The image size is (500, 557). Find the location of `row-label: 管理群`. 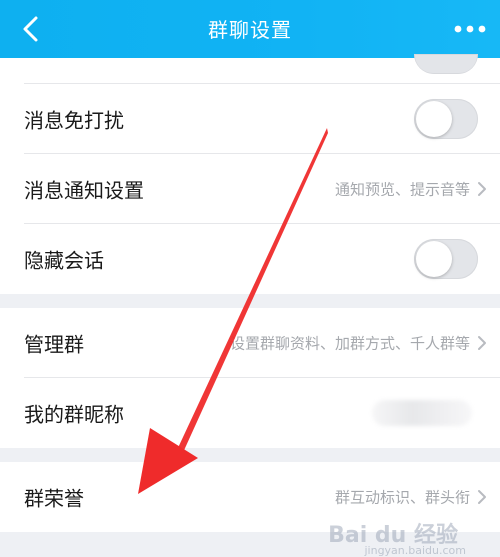

row-label: 管理群 is located at coordinates (54, 344).